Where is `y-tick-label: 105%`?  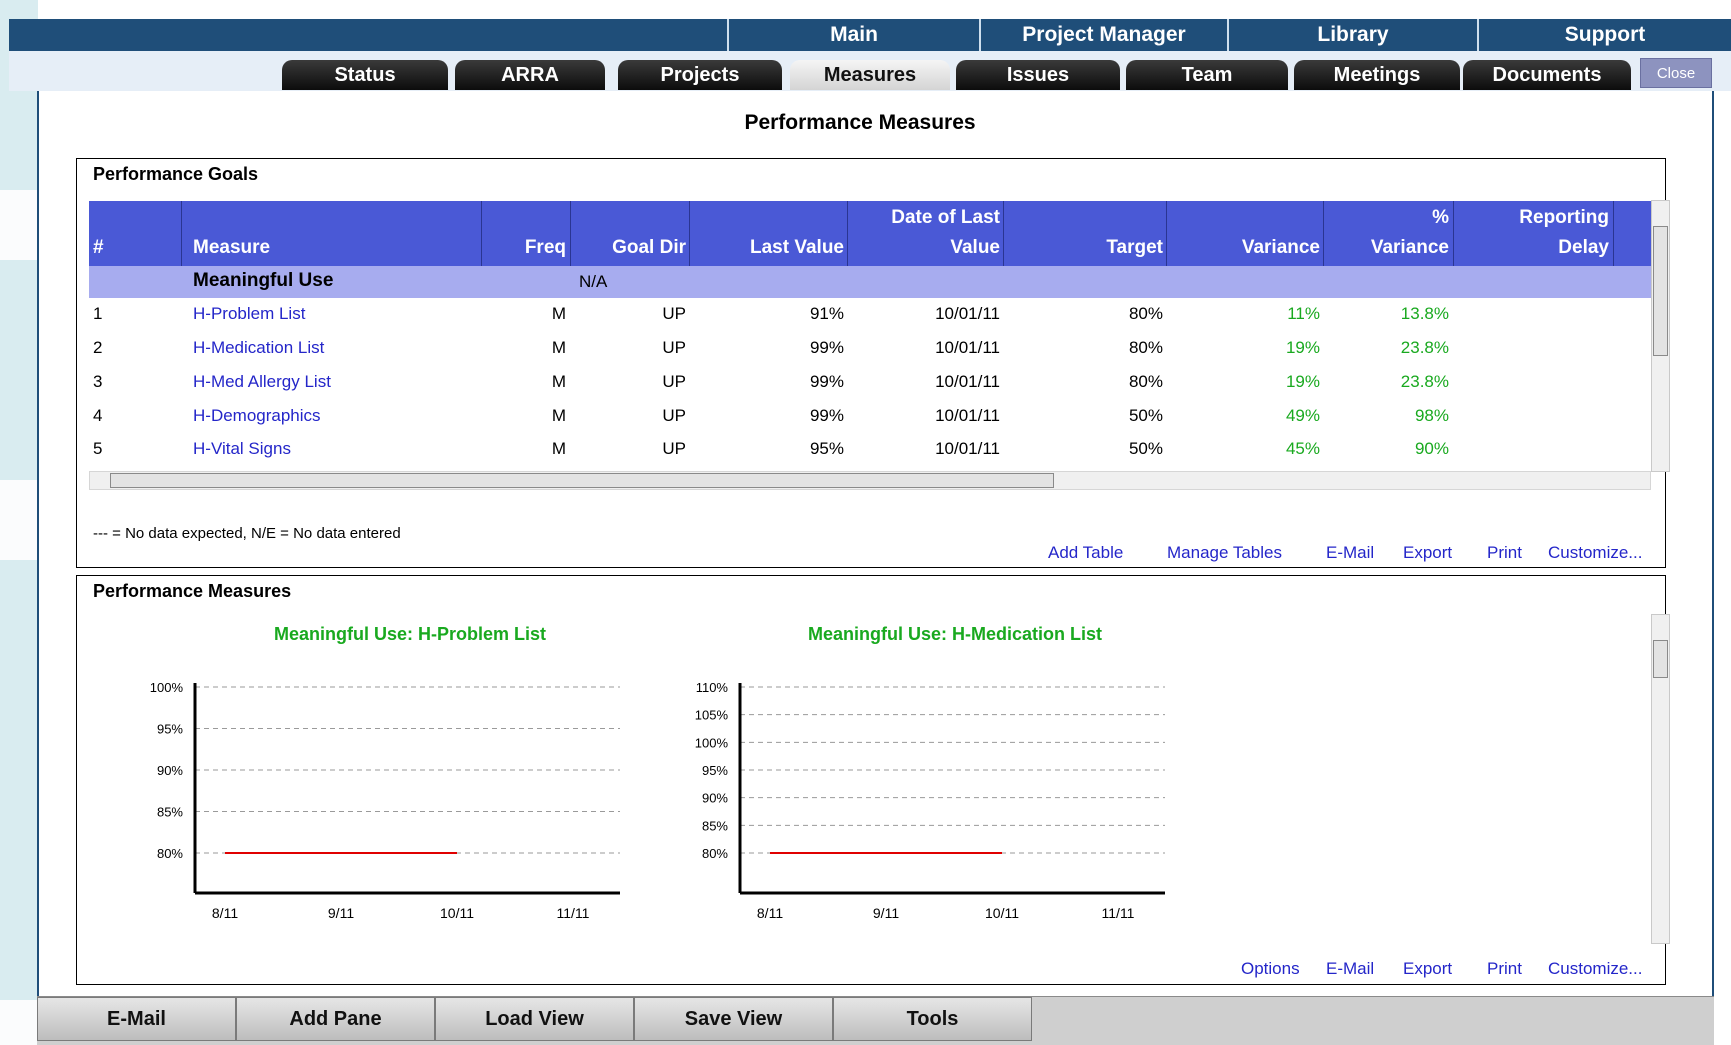 y-tick-label: 105% is located at coordinates (712, 715).